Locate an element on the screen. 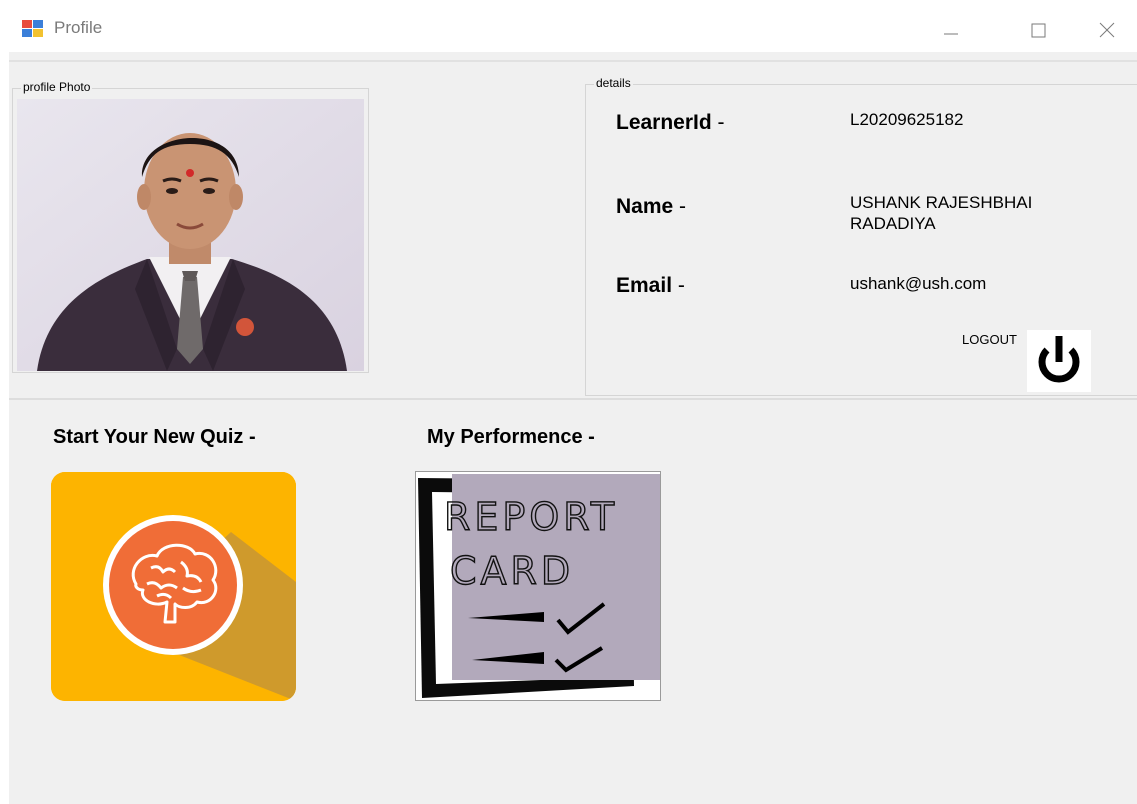 The width and height of the screenshot is (1137, 804). start-quiz-title: Start Your New Quiz - is located at coordinates (154, 437).